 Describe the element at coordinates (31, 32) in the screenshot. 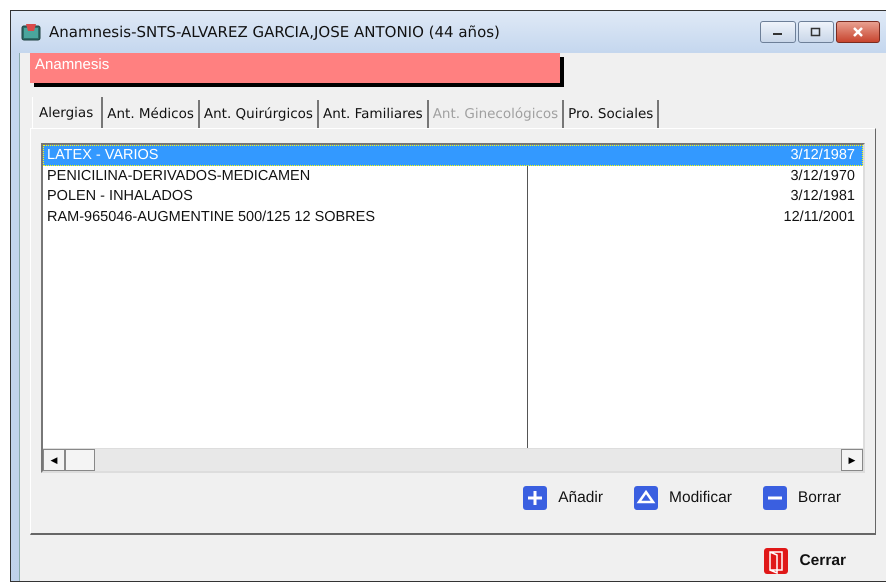

I see `folder-icon` at that location.